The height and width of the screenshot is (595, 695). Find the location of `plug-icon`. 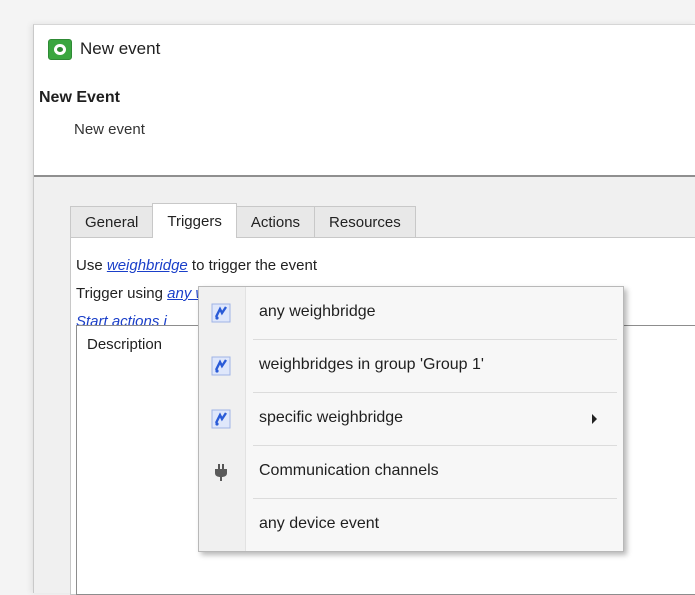

plug-icon is located at coordinates (221, 472).